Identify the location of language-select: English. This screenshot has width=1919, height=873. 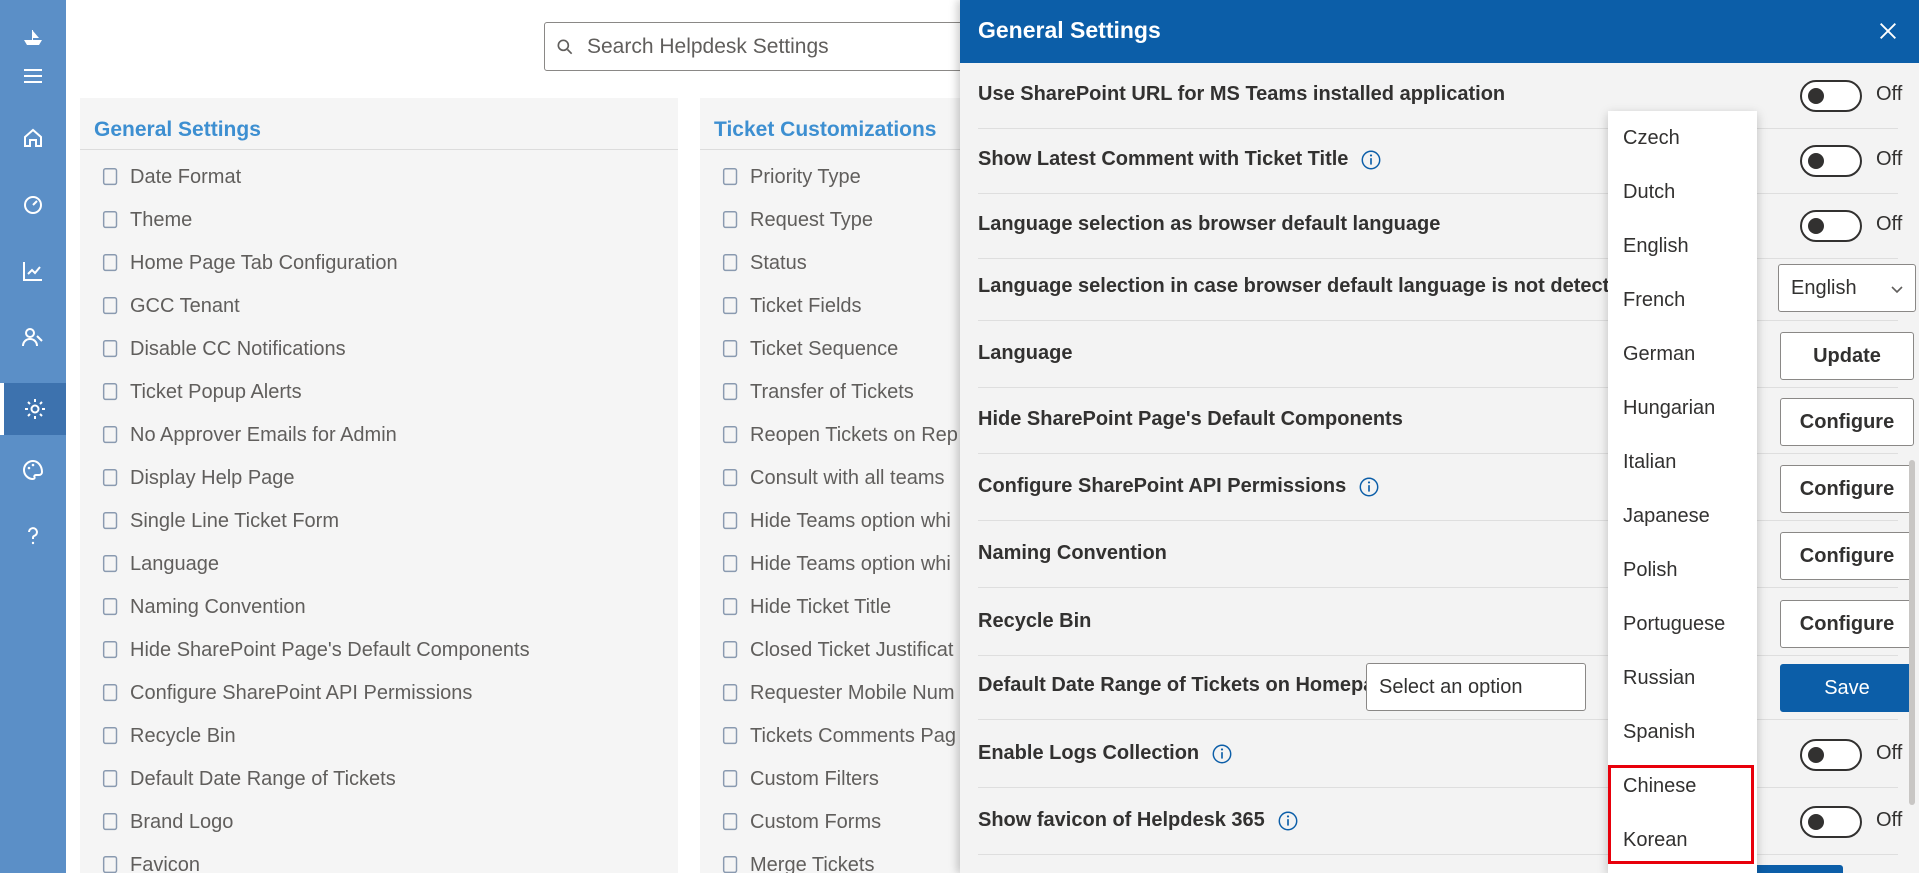
(1847, 288).